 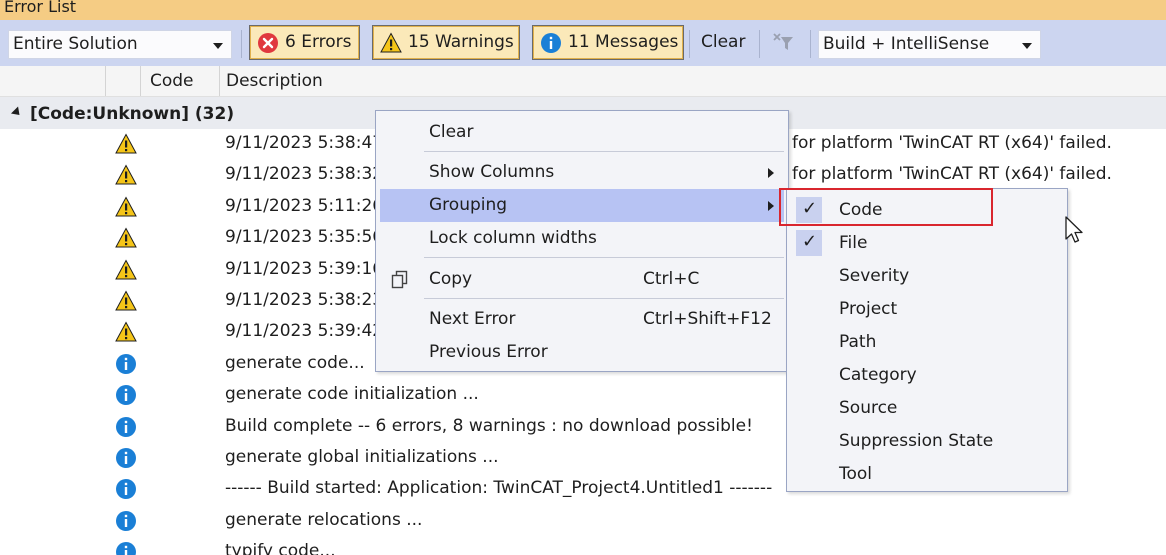 I want to click on menu-item-label: Lock column widths, so click(x=513, y=238).